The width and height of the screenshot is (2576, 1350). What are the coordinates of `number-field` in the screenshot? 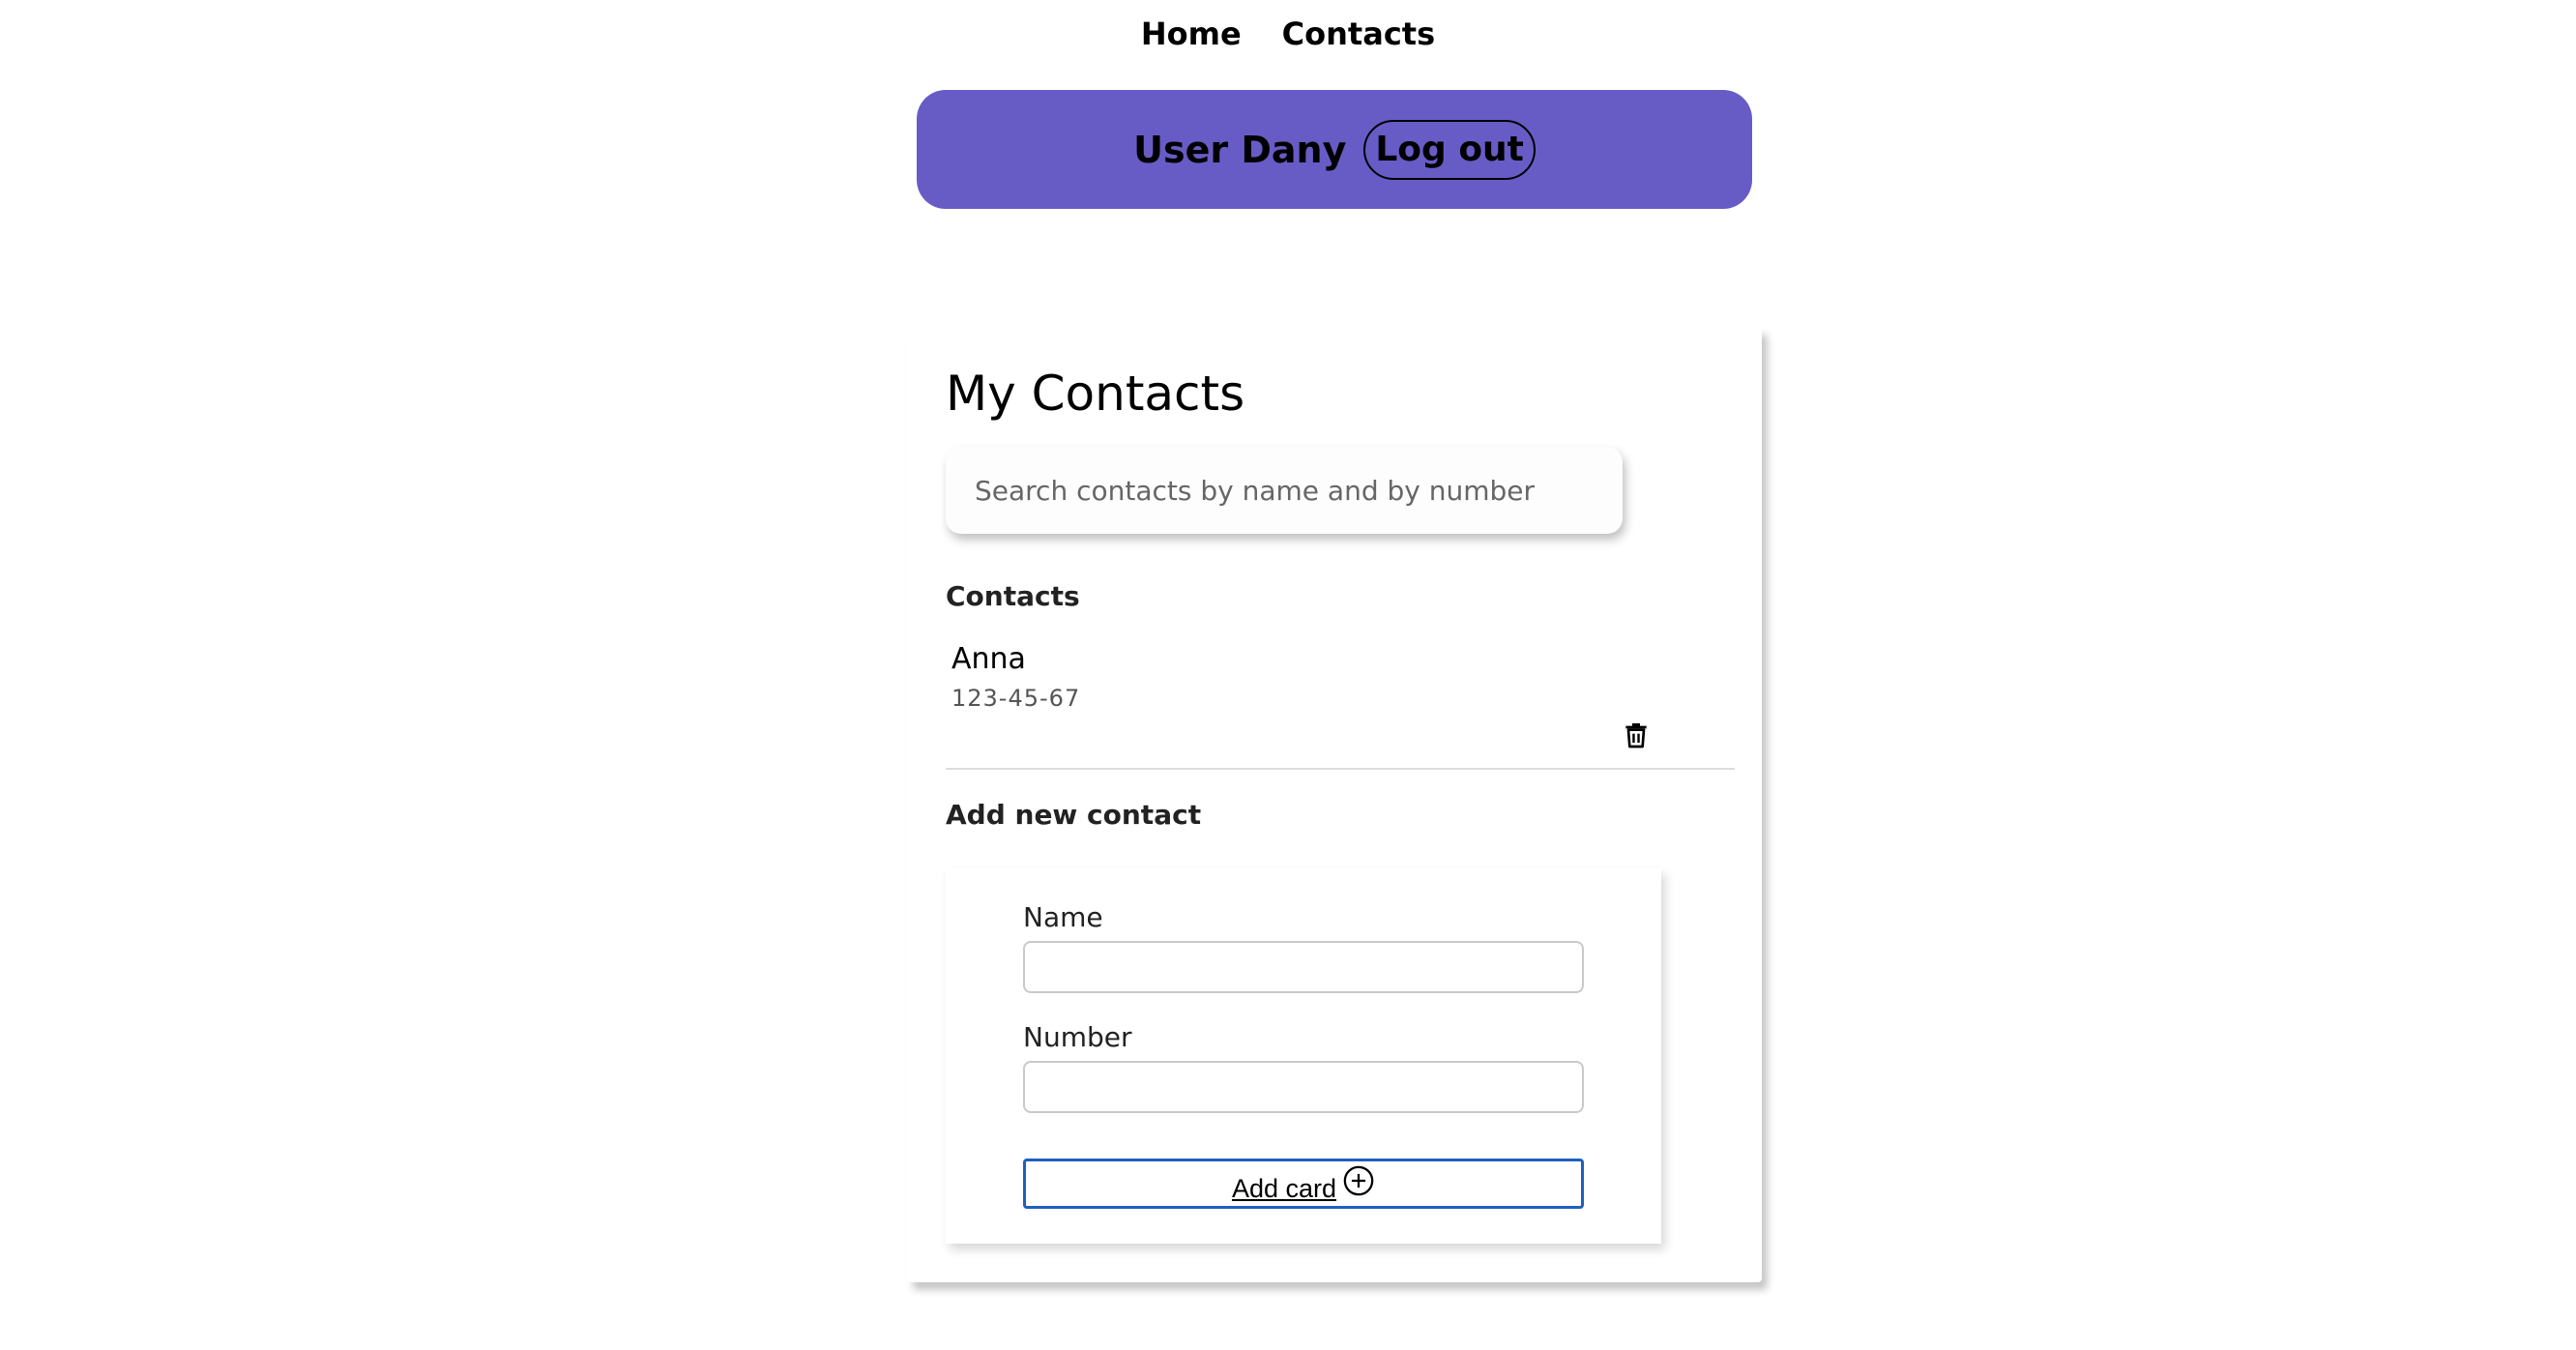 It's located at (1303, 1087).